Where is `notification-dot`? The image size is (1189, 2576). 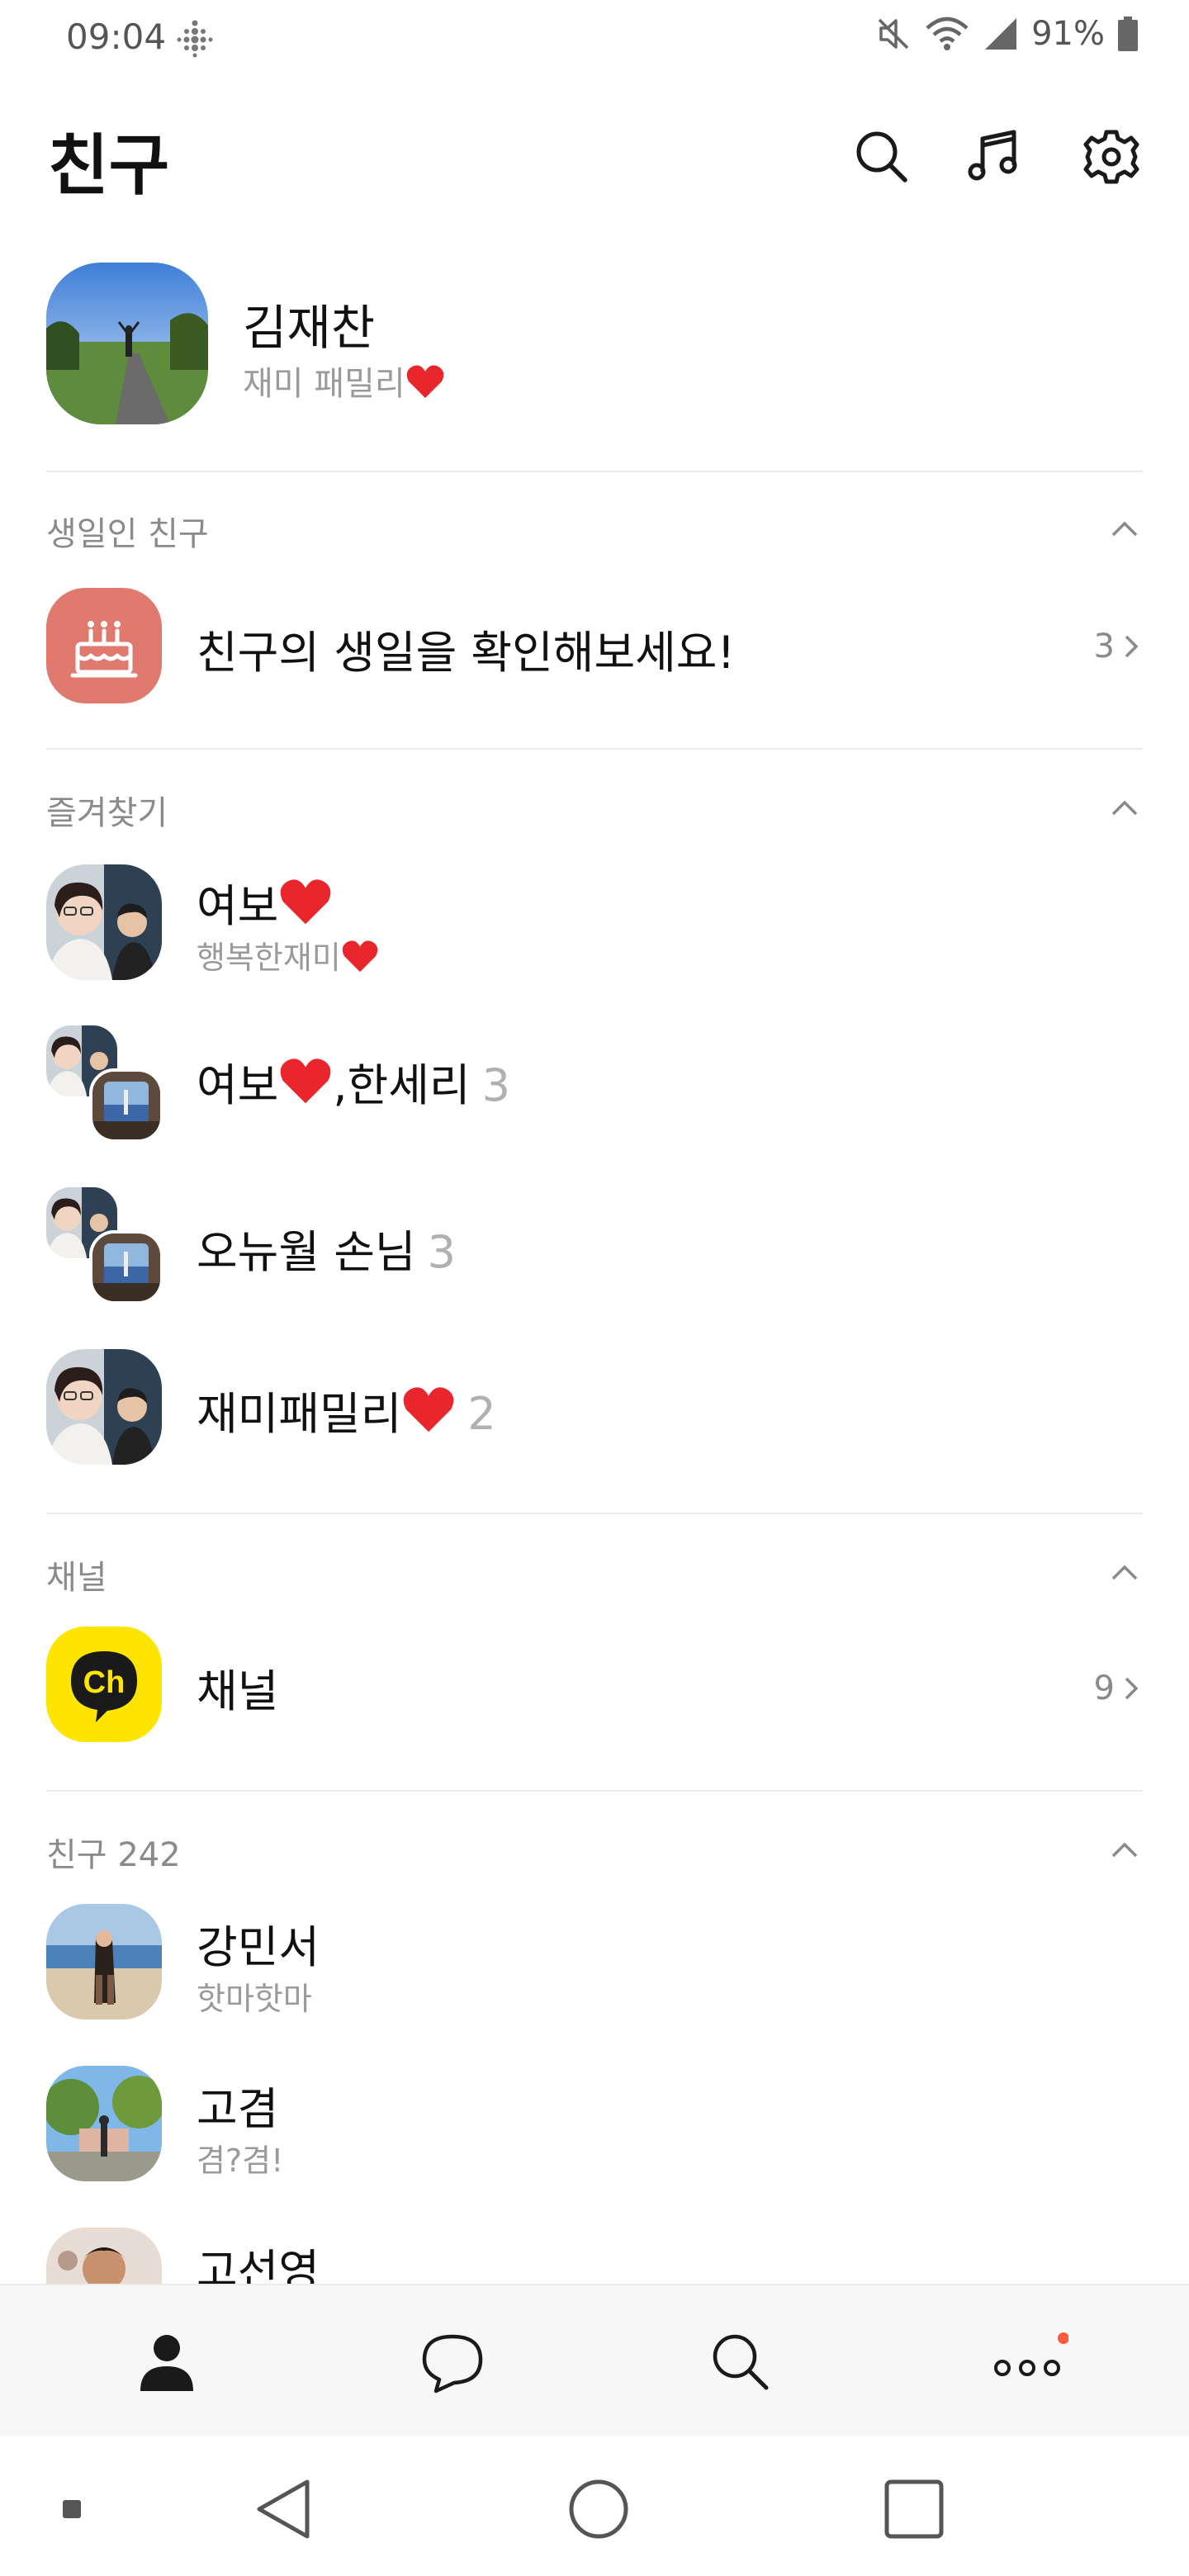 notification-dot is located at coordinates (1063, 2338).